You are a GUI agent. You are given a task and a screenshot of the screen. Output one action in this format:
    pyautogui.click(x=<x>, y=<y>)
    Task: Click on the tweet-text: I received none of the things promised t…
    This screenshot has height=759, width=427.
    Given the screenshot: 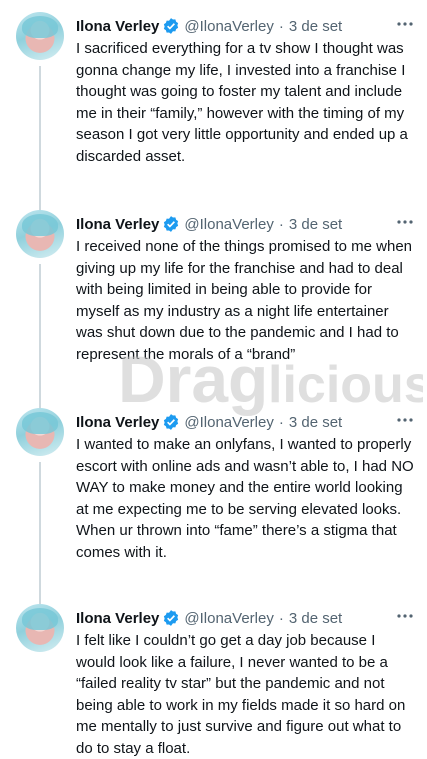 What is the action you would take?
    pyautogui.click(x=244, y=300)
    